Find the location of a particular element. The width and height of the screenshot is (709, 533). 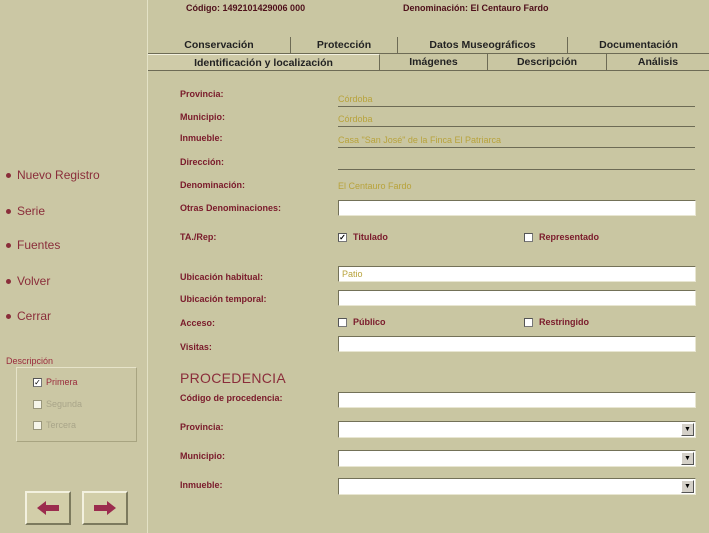

inmueble-procedencia-label: Inmueble: is located at coordinates (201, 485).